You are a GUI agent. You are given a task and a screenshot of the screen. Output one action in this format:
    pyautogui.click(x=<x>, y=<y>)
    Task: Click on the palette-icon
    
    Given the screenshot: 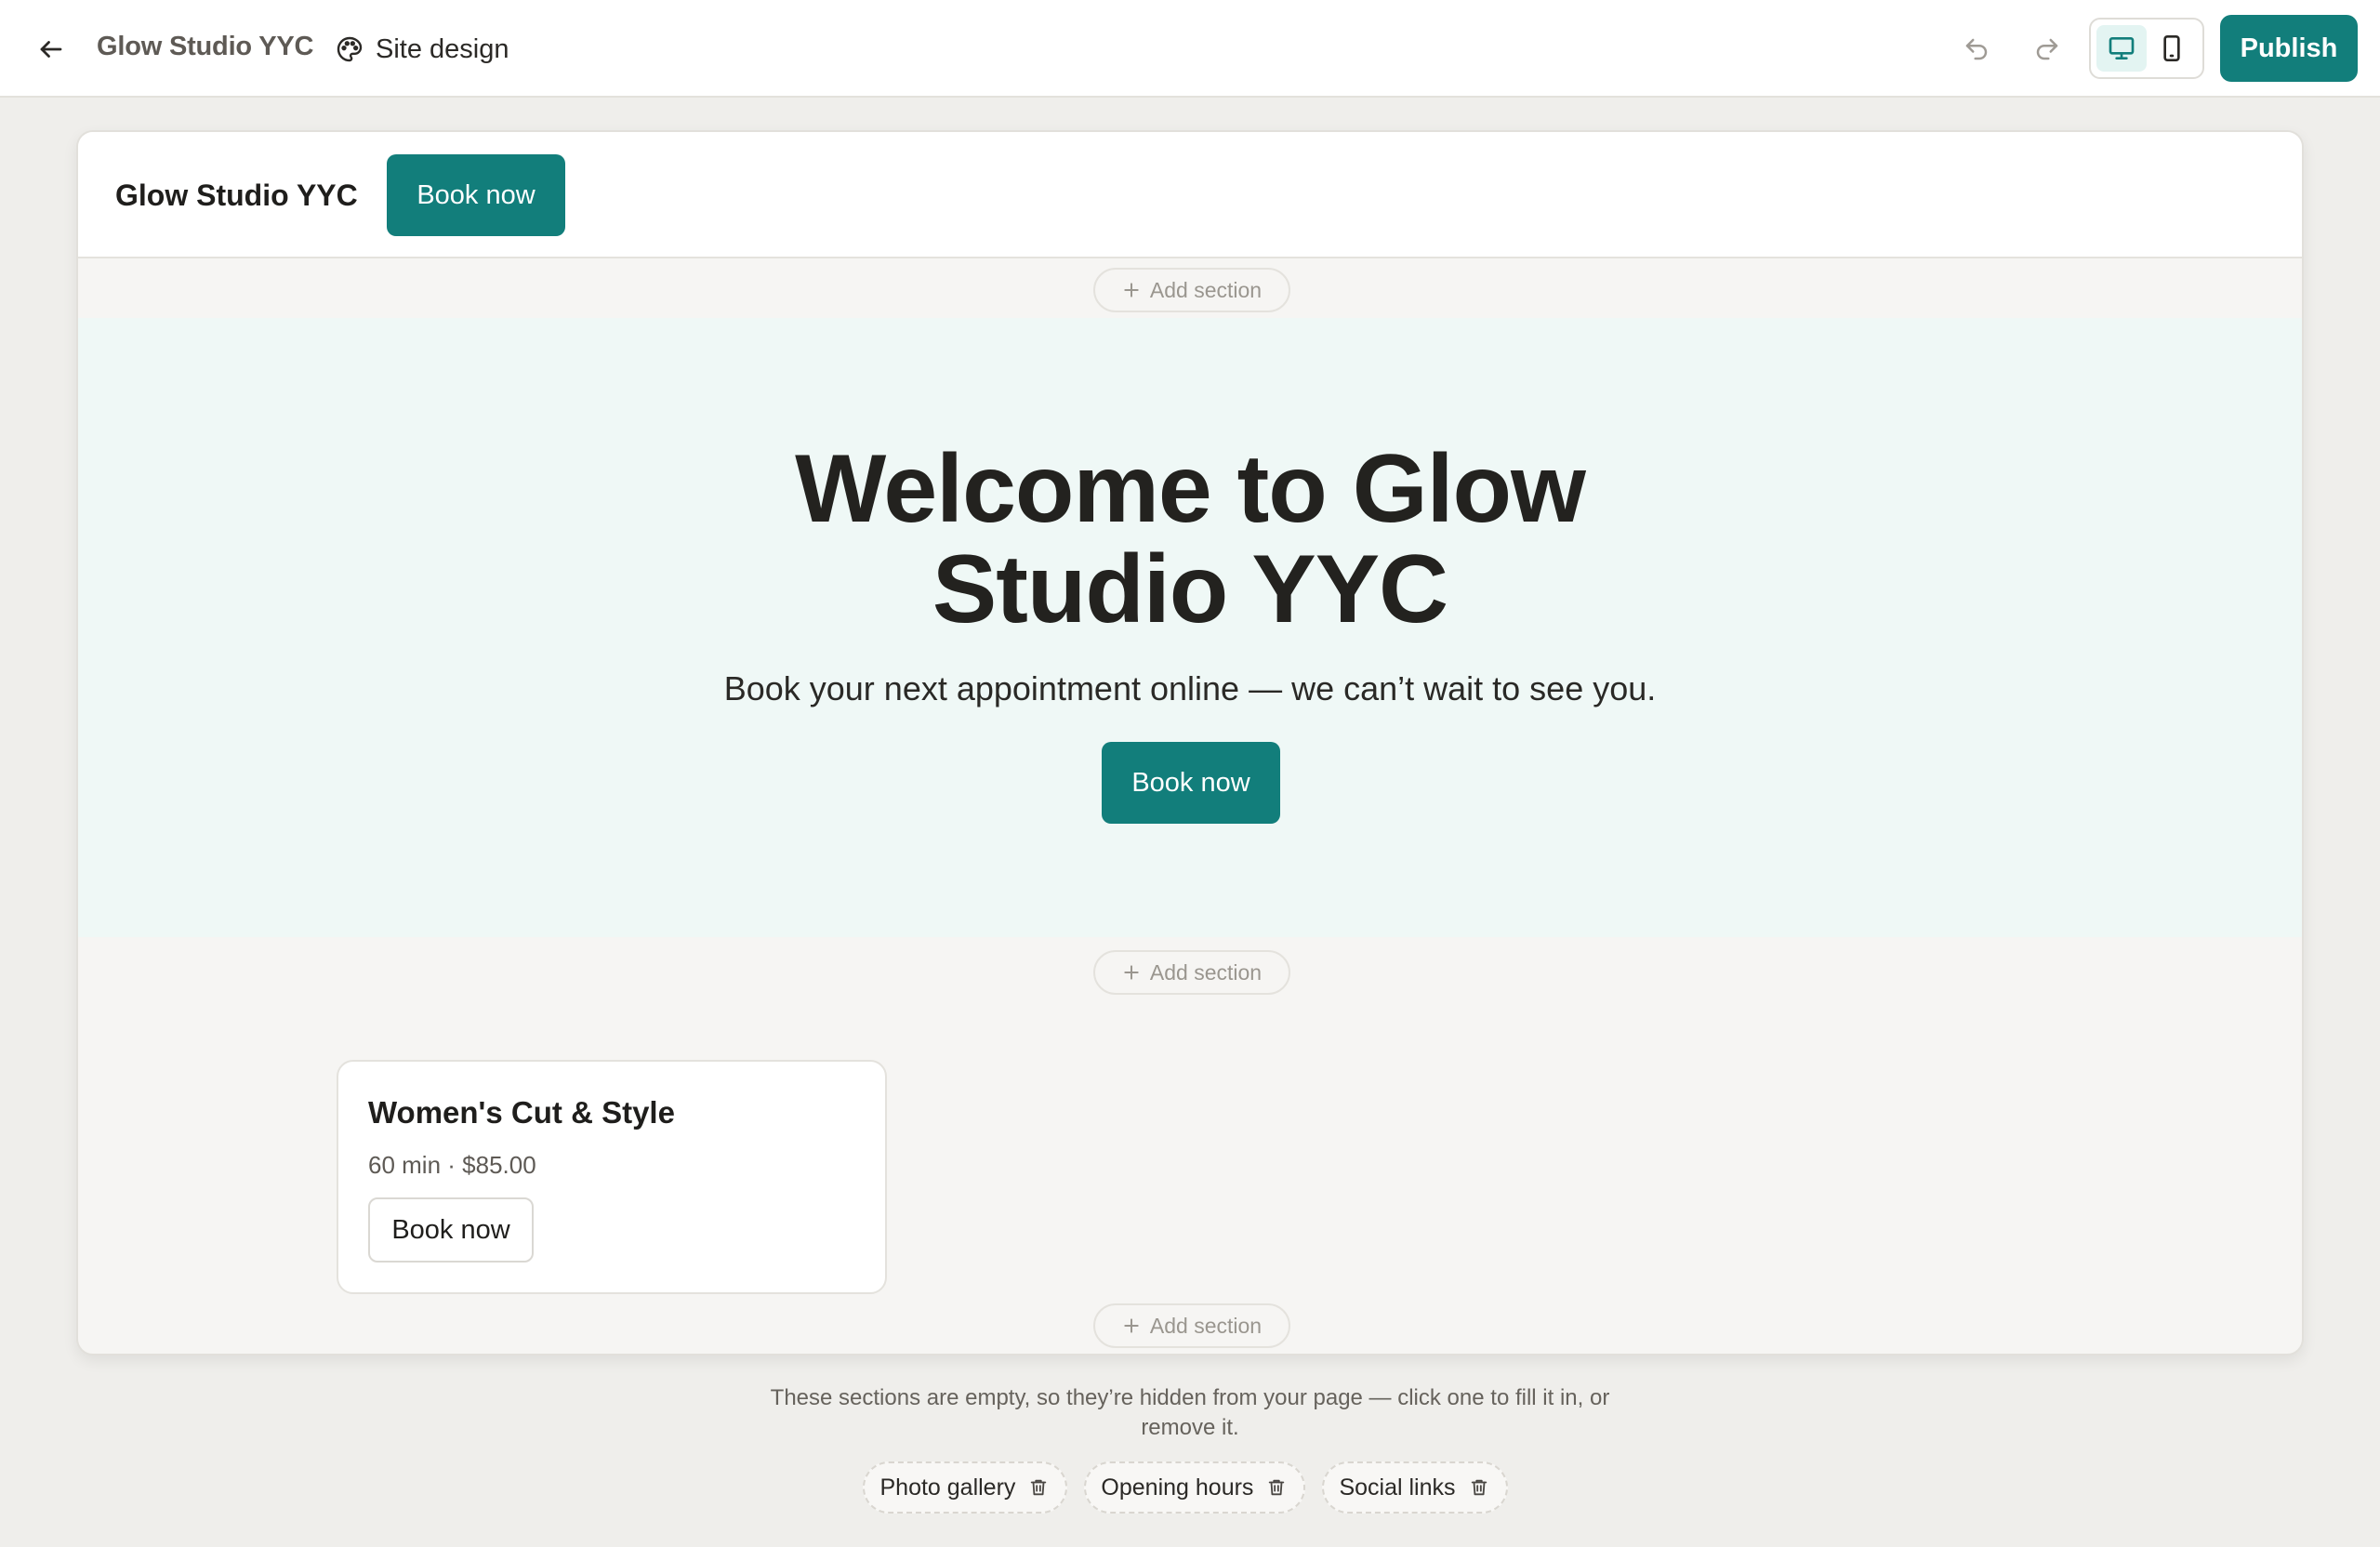 What is the action you would take?
    pyautogui.click(x=350, y=49)
    